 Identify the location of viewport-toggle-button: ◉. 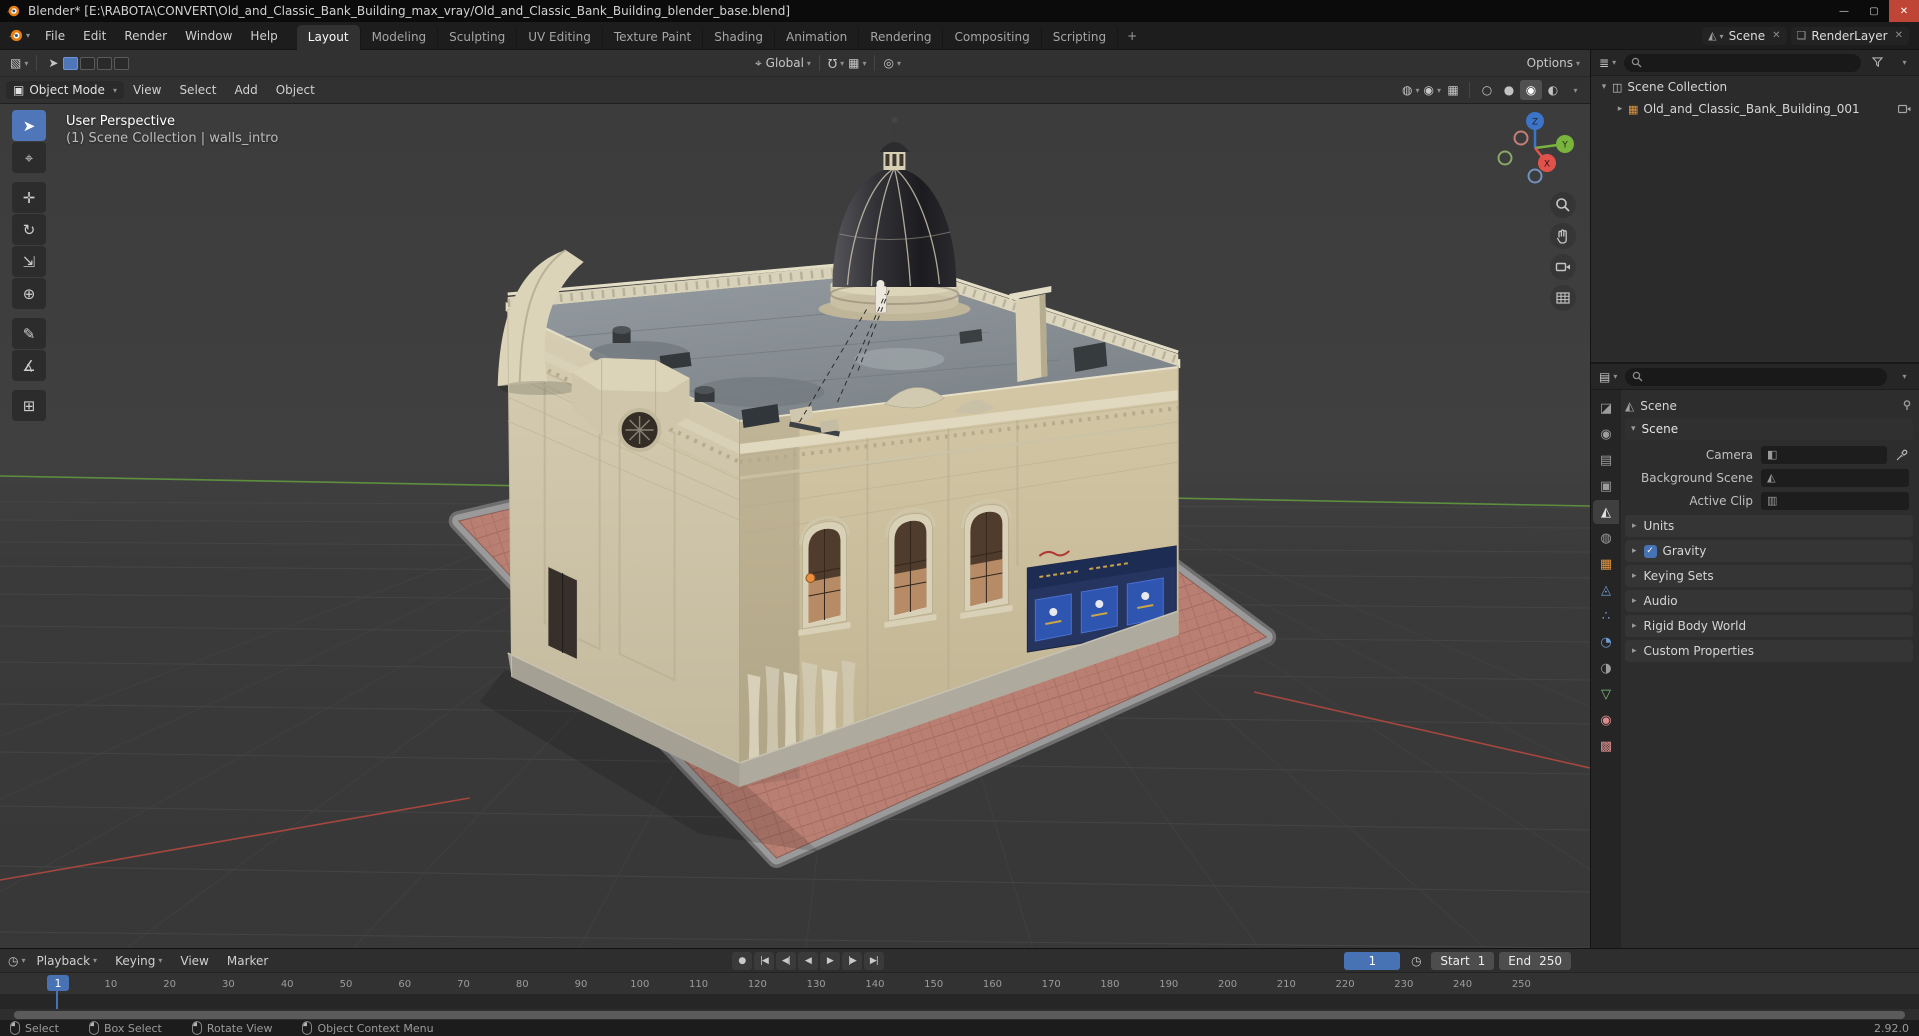
(1433, 90).